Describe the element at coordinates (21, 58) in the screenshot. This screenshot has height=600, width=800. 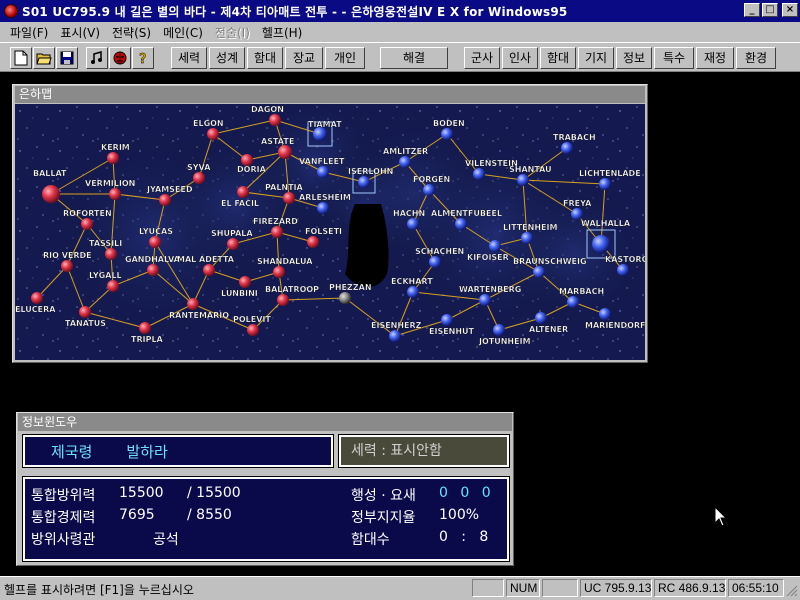
I see `new-file-icon` at that location.